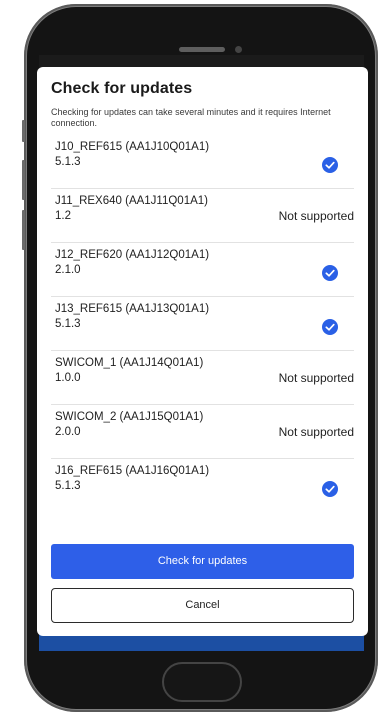 The width and height of the screenshot is (383, 716). What do you see at coordinates (202, 162) in the screenshot?
I see `list-item: J10_REF615 (AA1J10Q01A1) 5.1.3` at bounding box center [202, 162].